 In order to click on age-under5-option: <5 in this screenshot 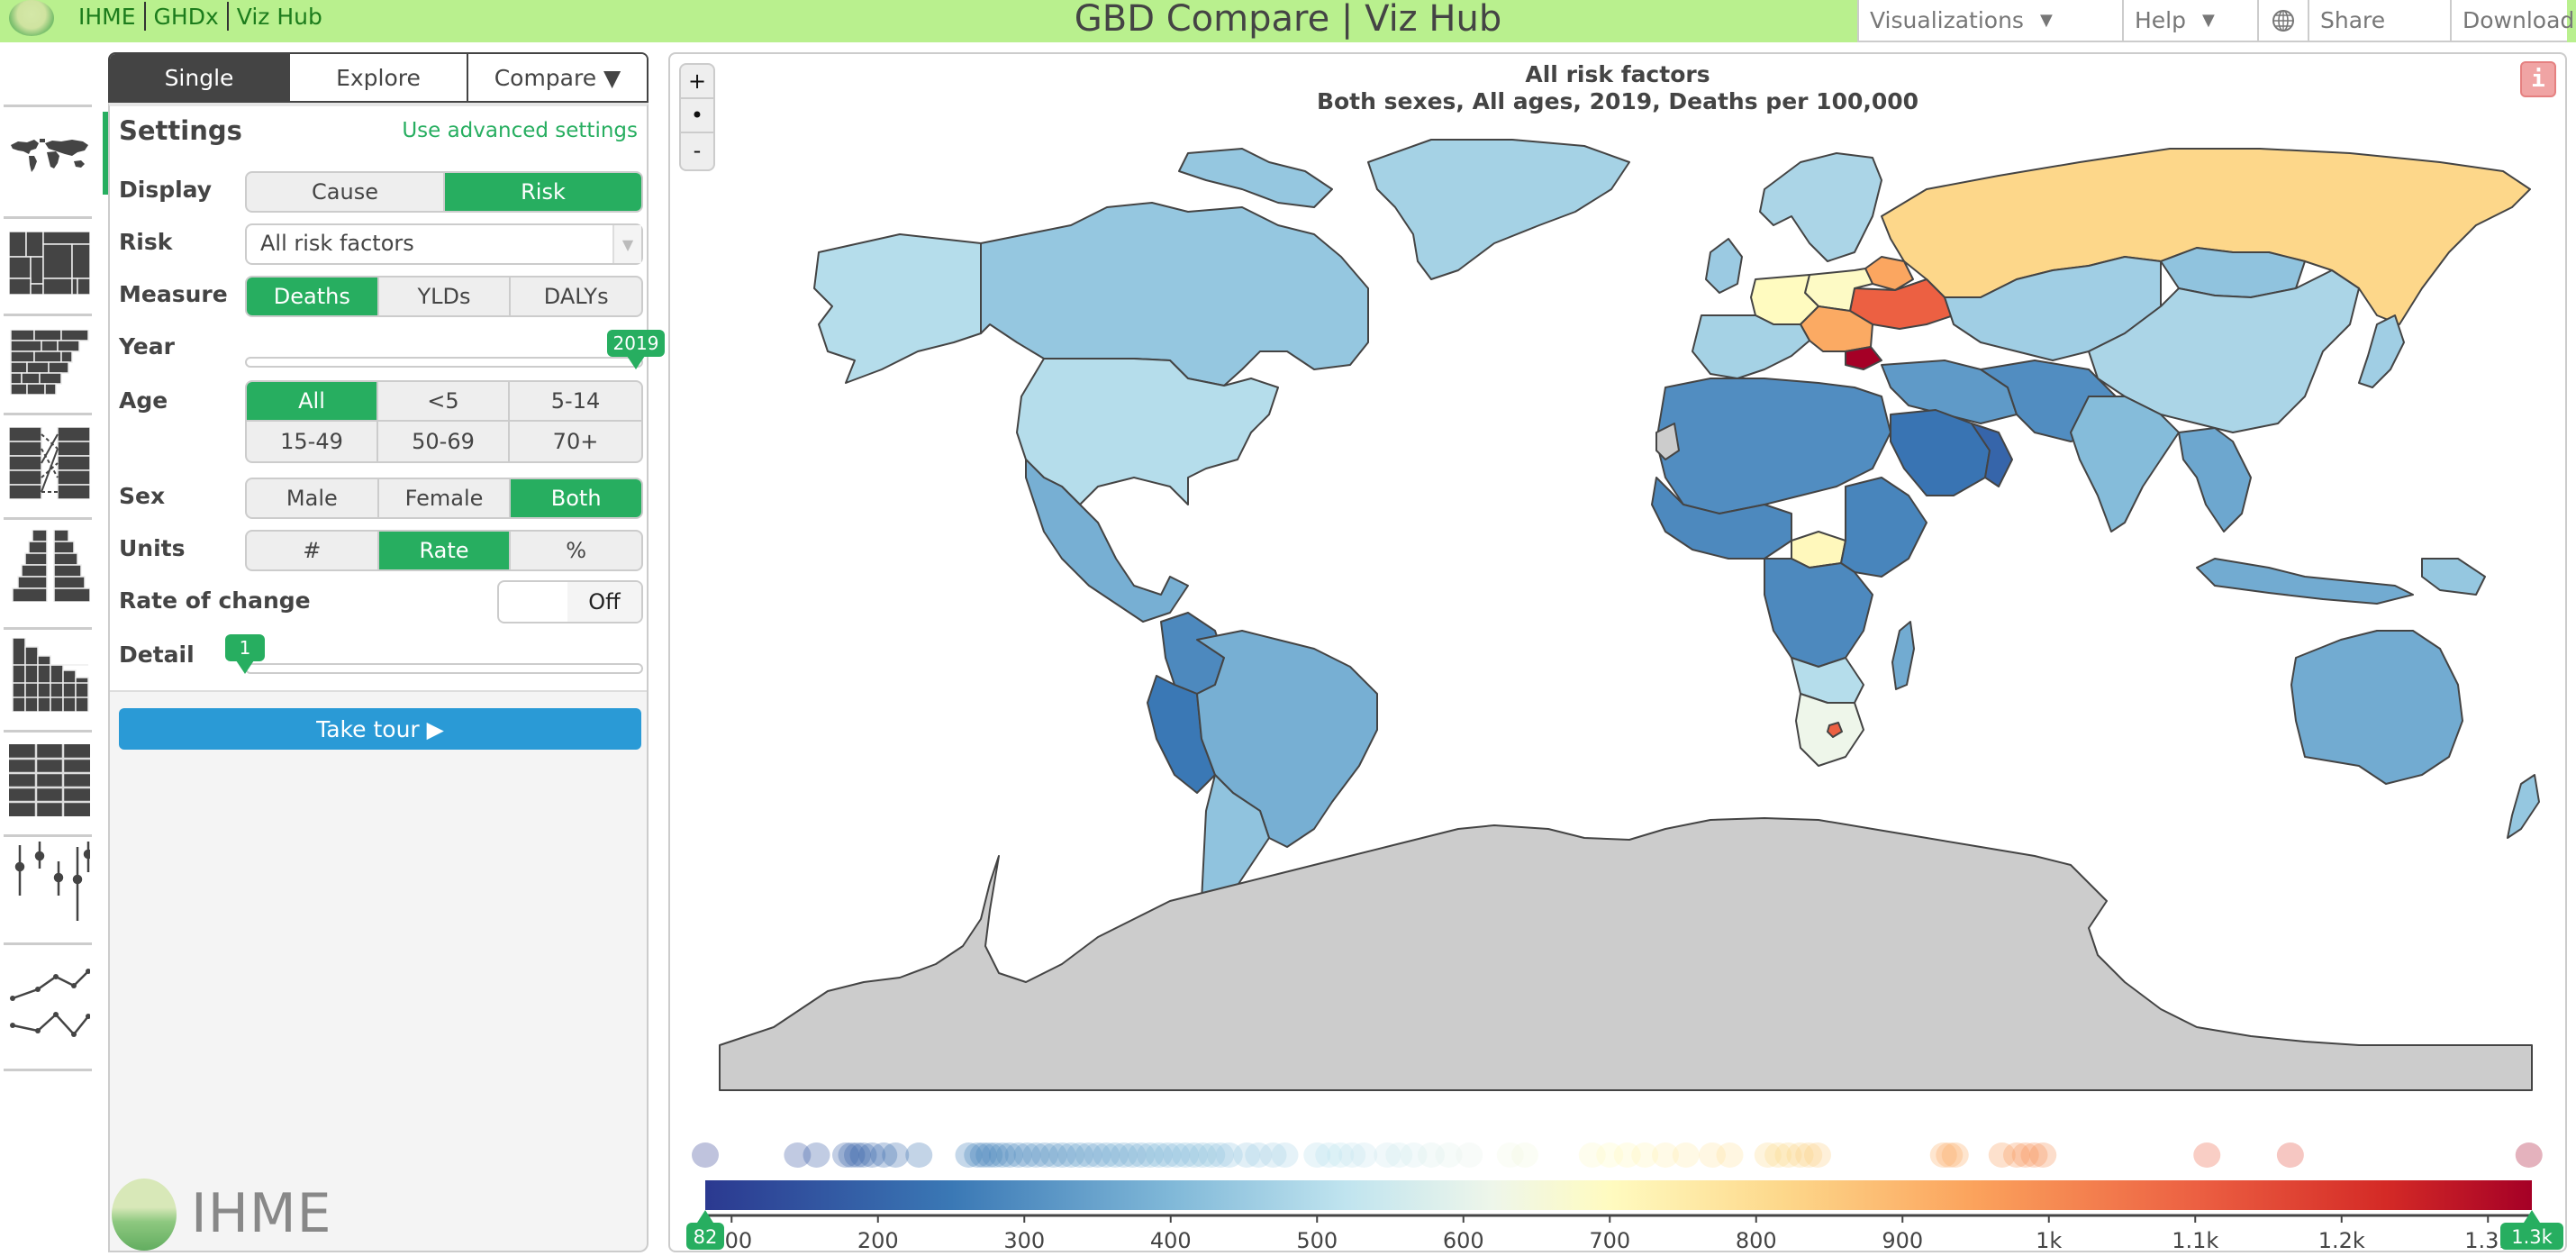, I will do `click(444, 402)`.